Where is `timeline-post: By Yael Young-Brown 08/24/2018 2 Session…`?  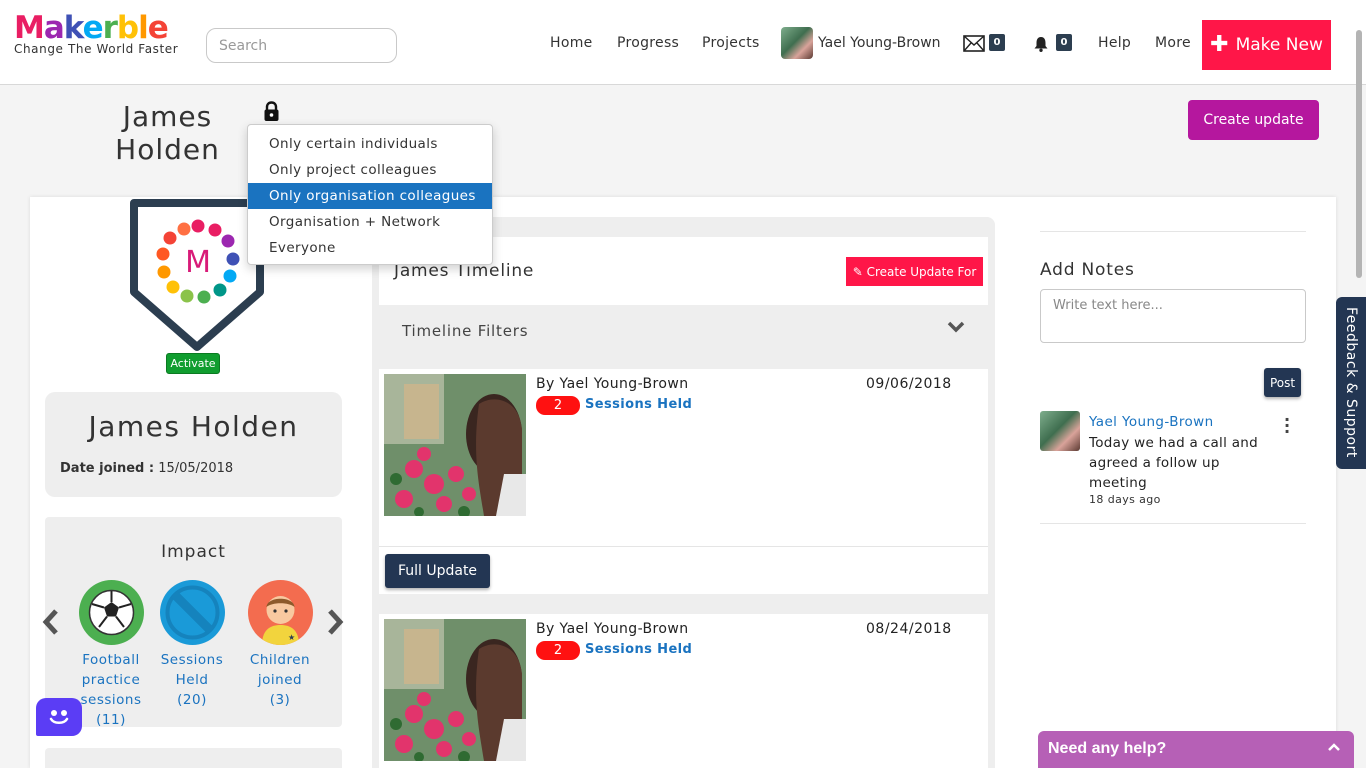
timeline-post: By Yael Young-Brown 08/24/2018 2 Session… is located at coordinates (683, 691).